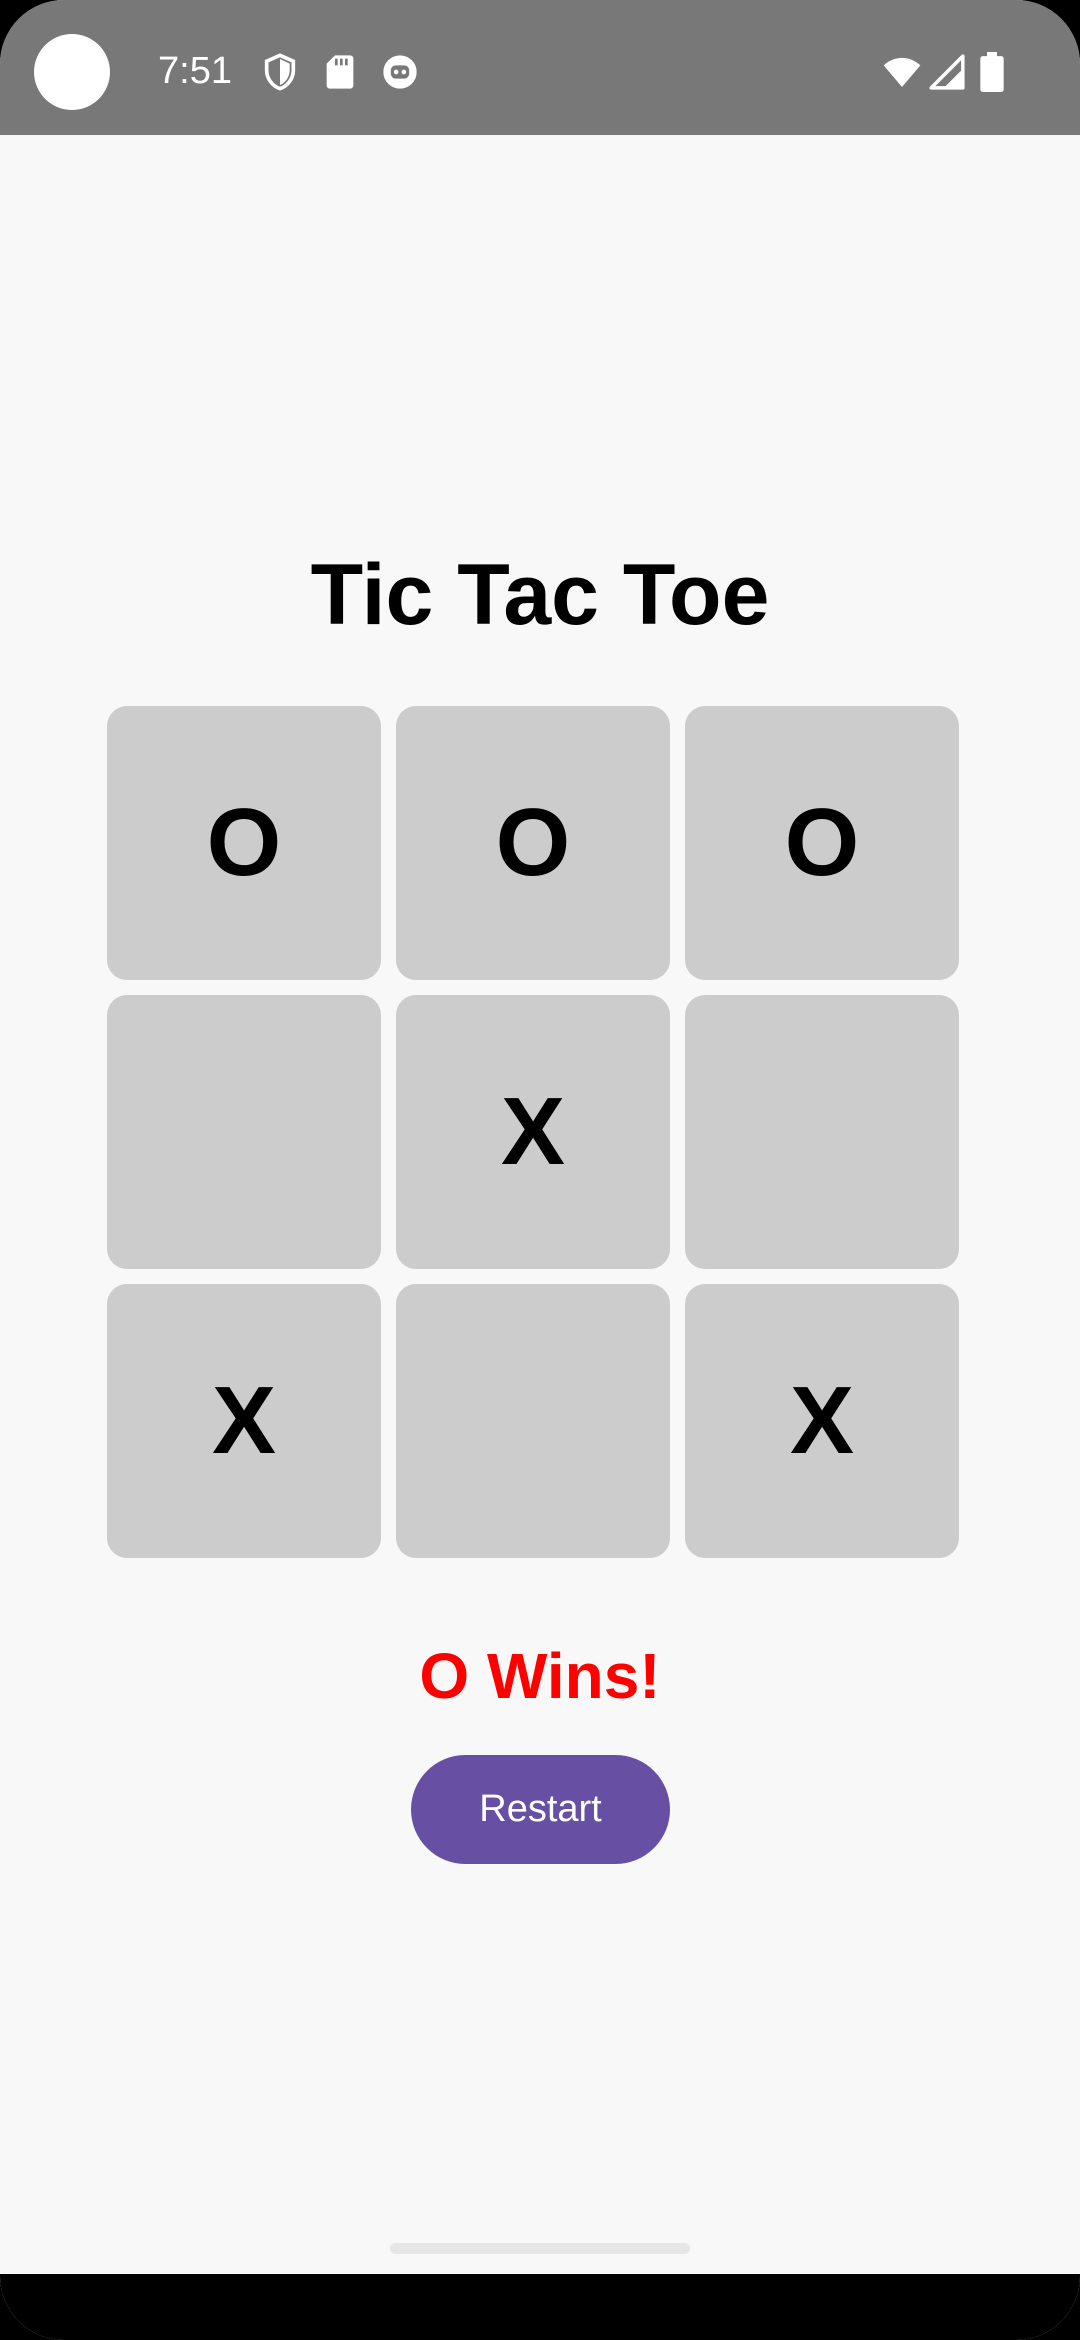  What do you see at coordinates (195, 71) in the screenshot?
I see `status-time: 7:51` at bounding box center [195, 71].